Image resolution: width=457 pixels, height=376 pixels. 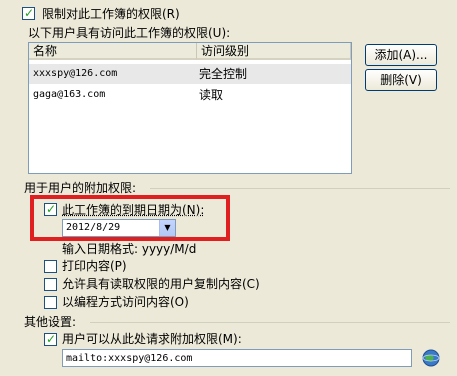 I want to click on column-header-access-level: 访问级别, so click(x=274, y=51).